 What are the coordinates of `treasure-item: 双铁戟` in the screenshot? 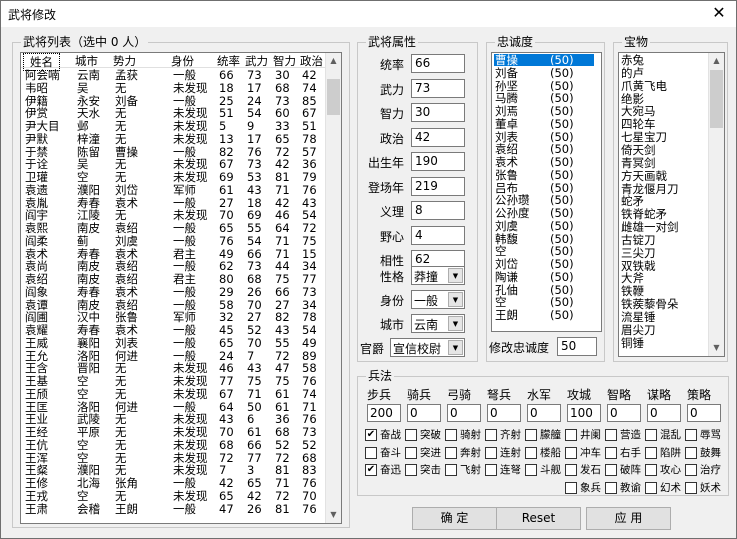 It's located at (638, 266).